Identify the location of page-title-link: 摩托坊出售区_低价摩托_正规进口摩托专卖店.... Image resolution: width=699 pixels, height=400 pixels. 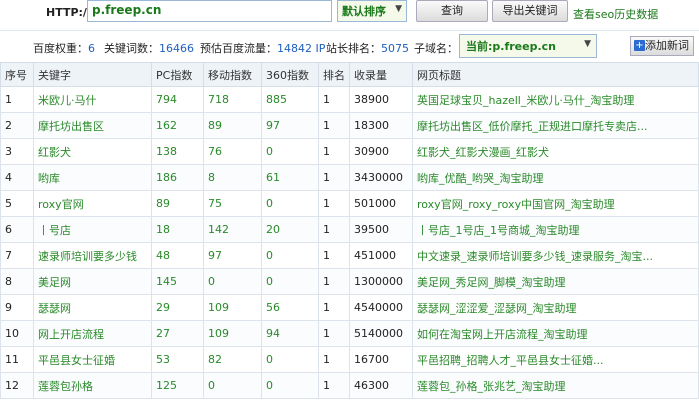
(555, 125).